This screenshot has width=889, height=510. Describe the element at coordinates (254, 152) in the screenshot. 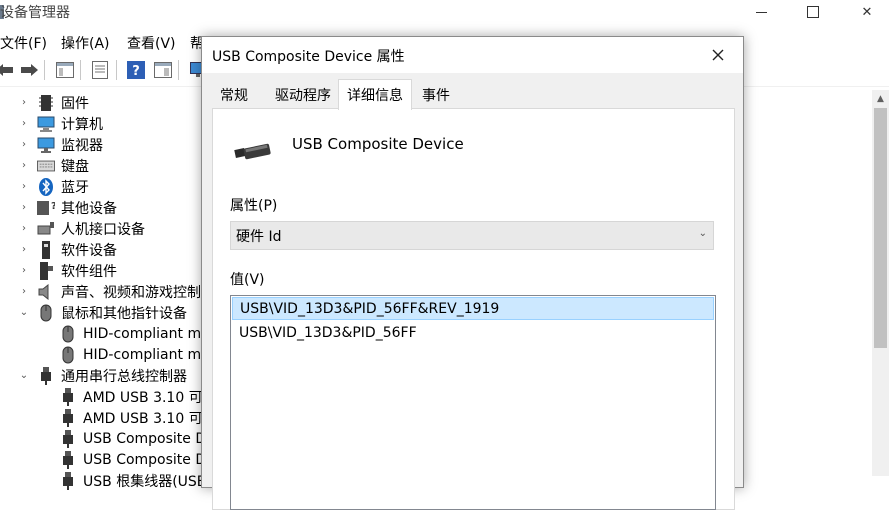

I see `usb-device-icon` at that location.